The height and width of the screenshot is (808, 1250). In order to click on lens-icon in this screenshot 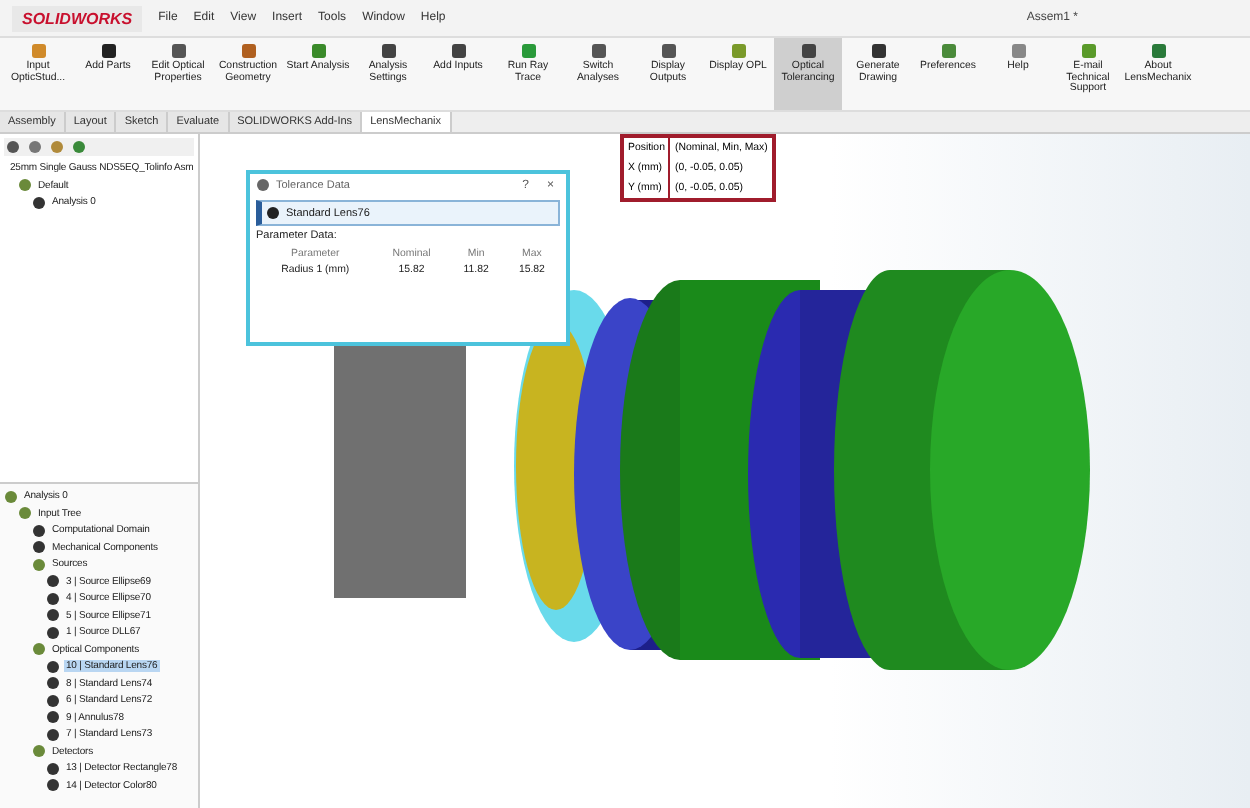, I will do `click(273, 213)`.